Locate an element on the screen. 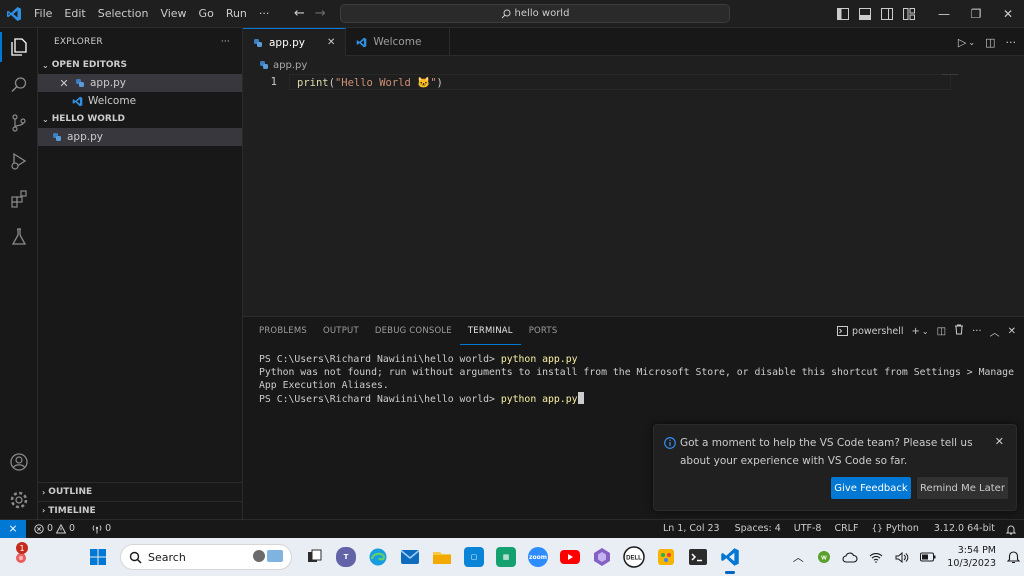  run-dropdown-icon: ⌄ is located at coordinates (971, 42).